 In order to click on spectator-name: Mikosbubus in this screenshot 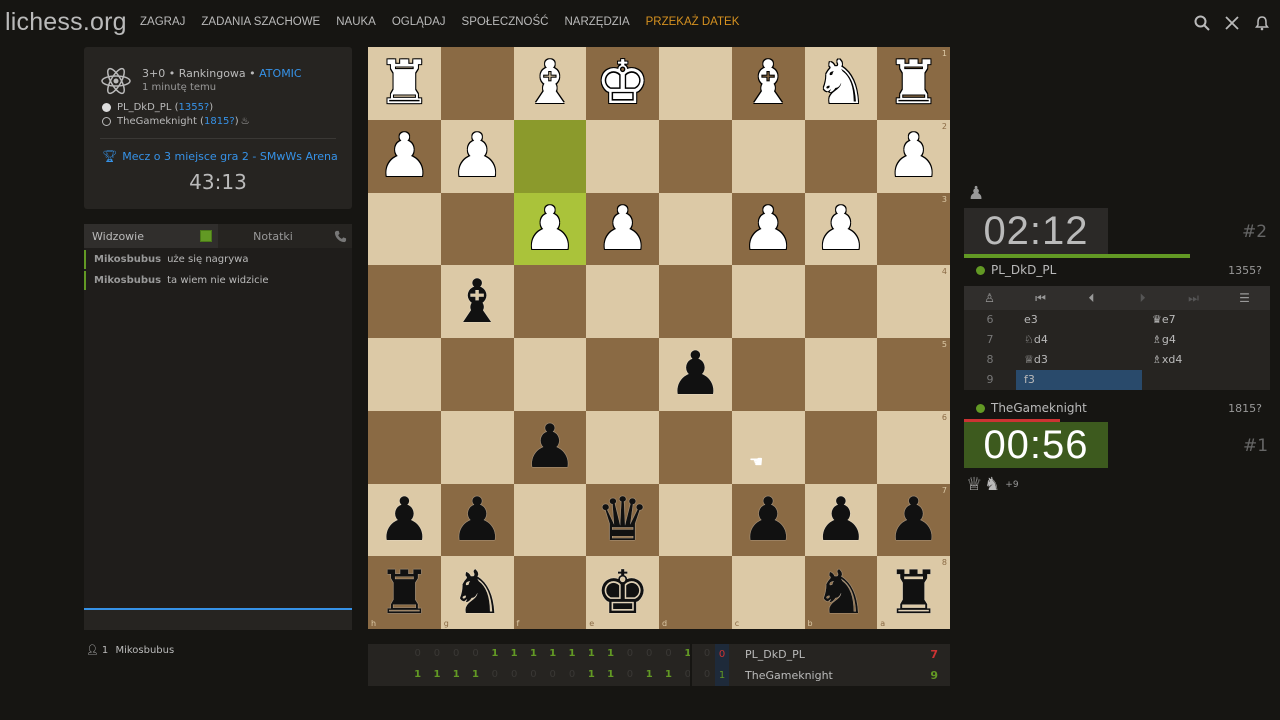, I will do `click(144, 650)`.